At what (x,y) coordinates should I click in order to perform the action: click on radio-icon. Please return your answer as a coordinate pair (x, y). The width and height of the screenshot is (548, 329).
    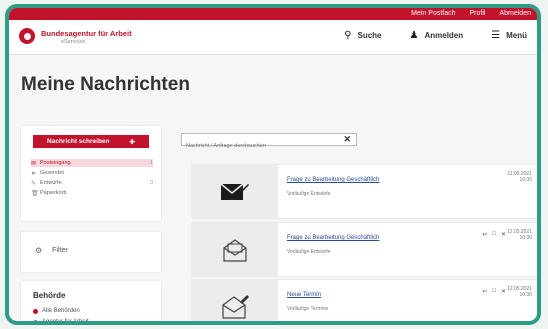
    Looking at the image, I should click on (35, 320).